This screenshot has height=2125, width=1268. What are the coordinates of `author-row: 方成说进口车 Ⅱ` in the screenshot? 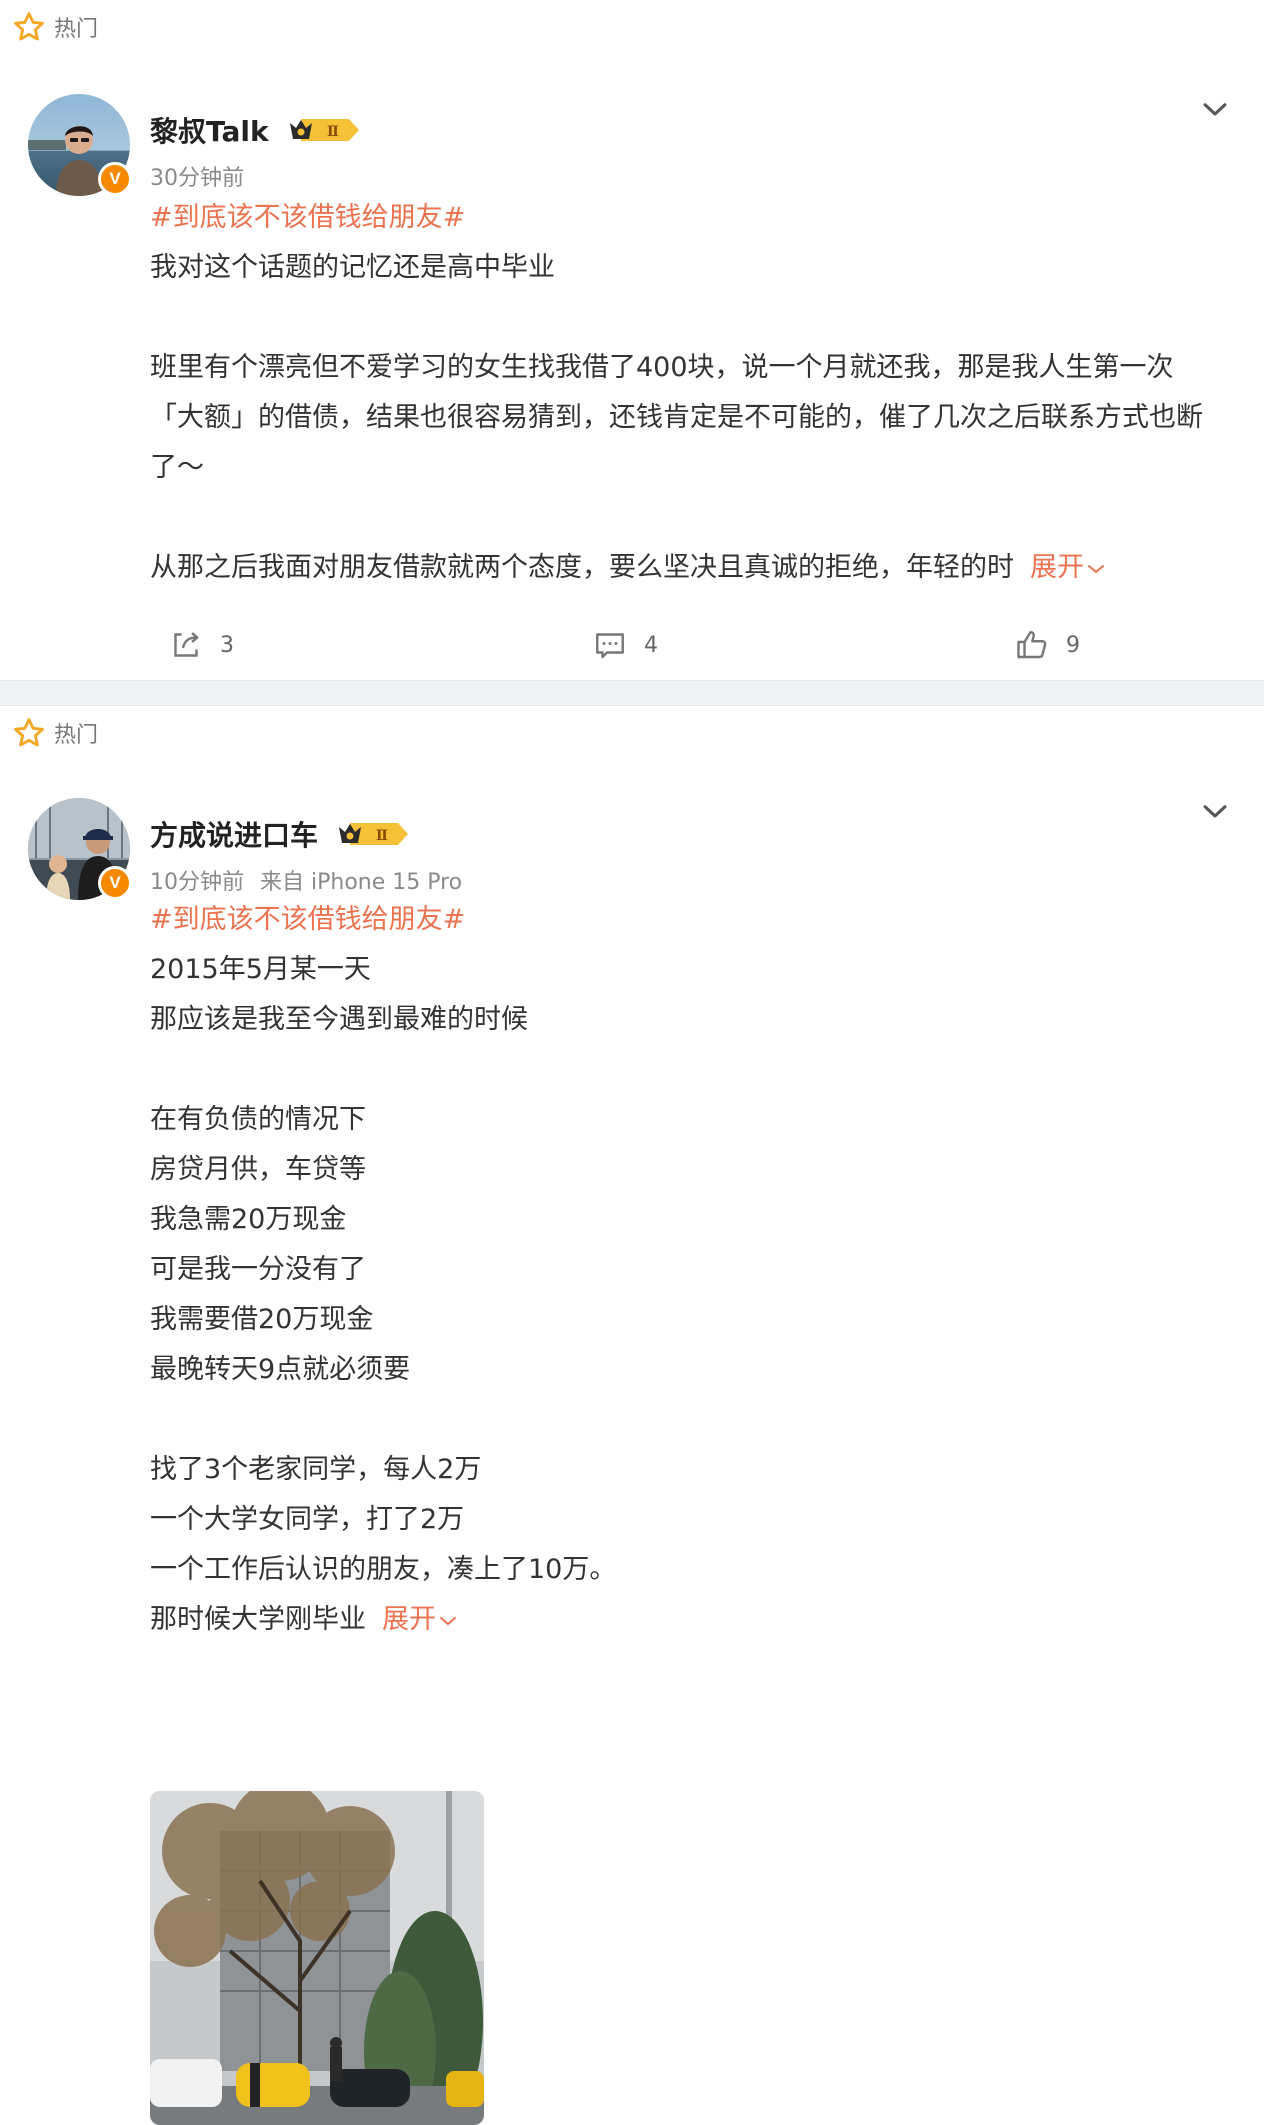 It's located at (281, 834).